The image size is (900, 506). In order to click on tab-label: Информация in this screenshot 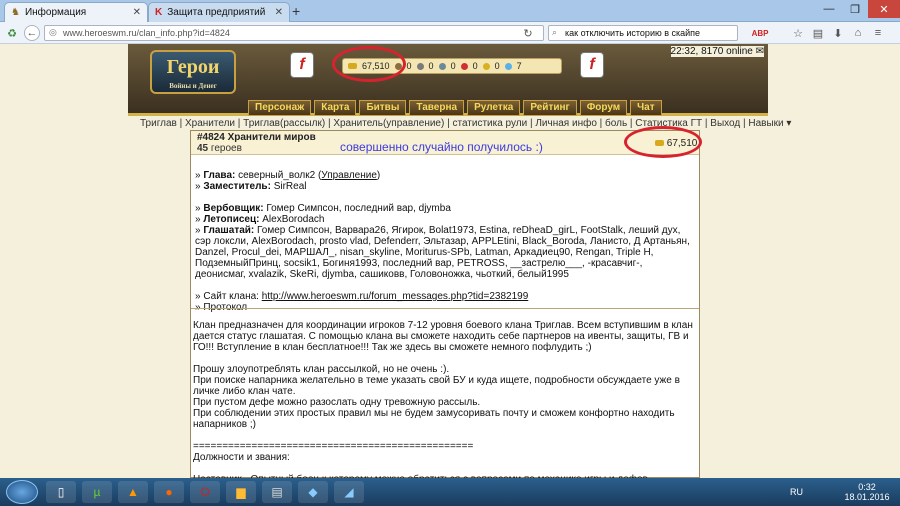, I will do `click(55, 12)`.